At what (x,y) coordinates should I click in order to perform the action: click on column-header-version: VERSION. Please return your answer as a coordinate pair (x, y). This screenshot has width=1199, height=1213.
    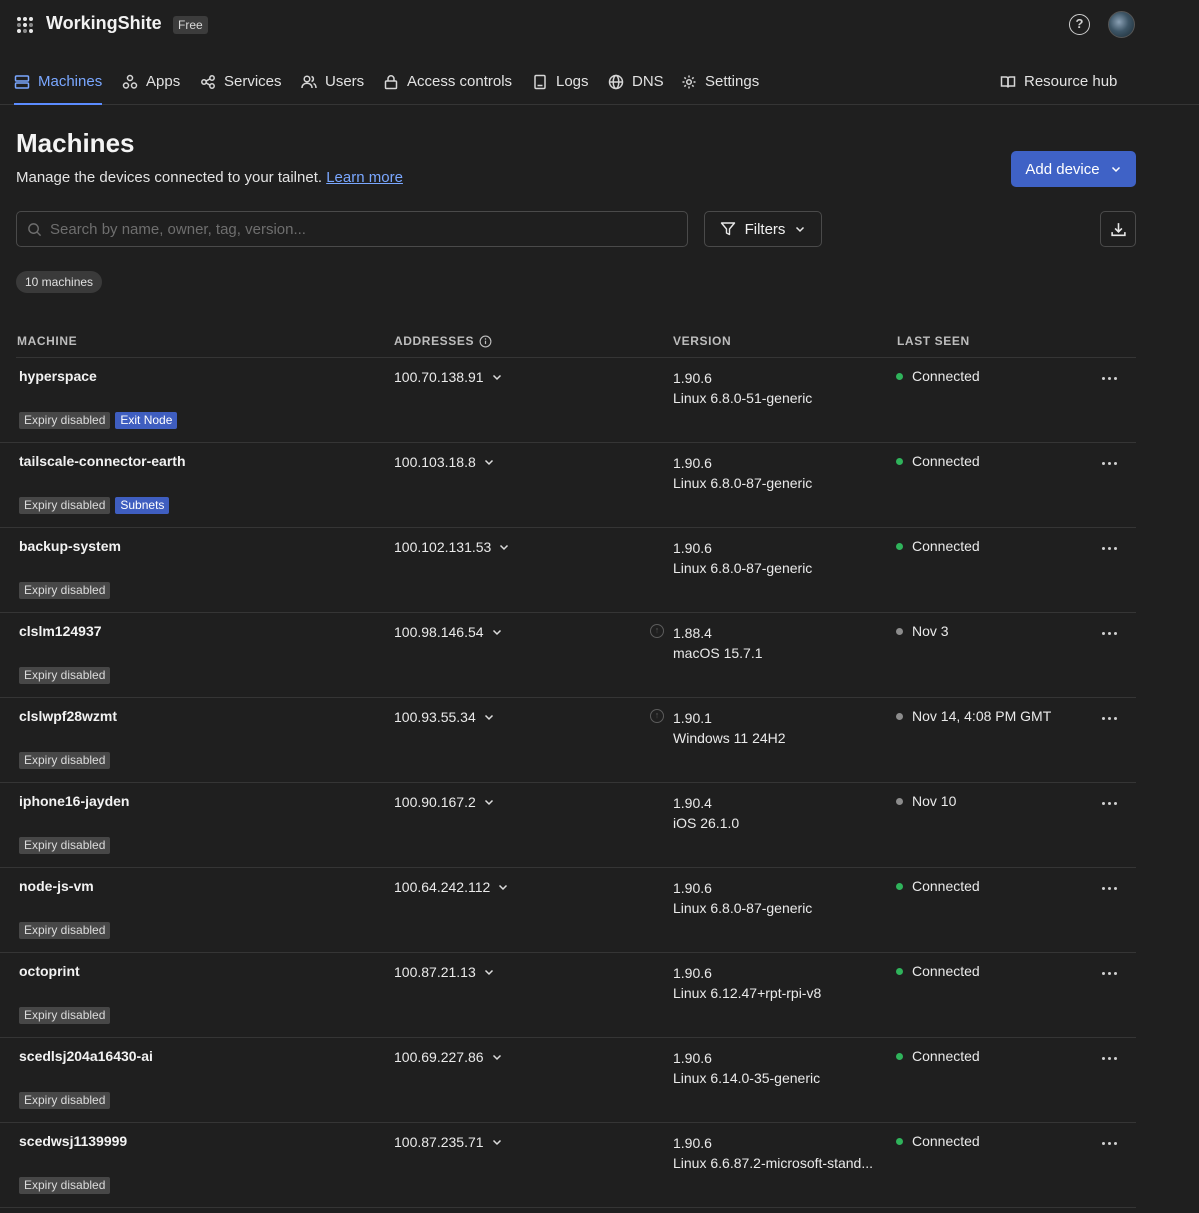
    Looking at the image, I should click on (702, 341).